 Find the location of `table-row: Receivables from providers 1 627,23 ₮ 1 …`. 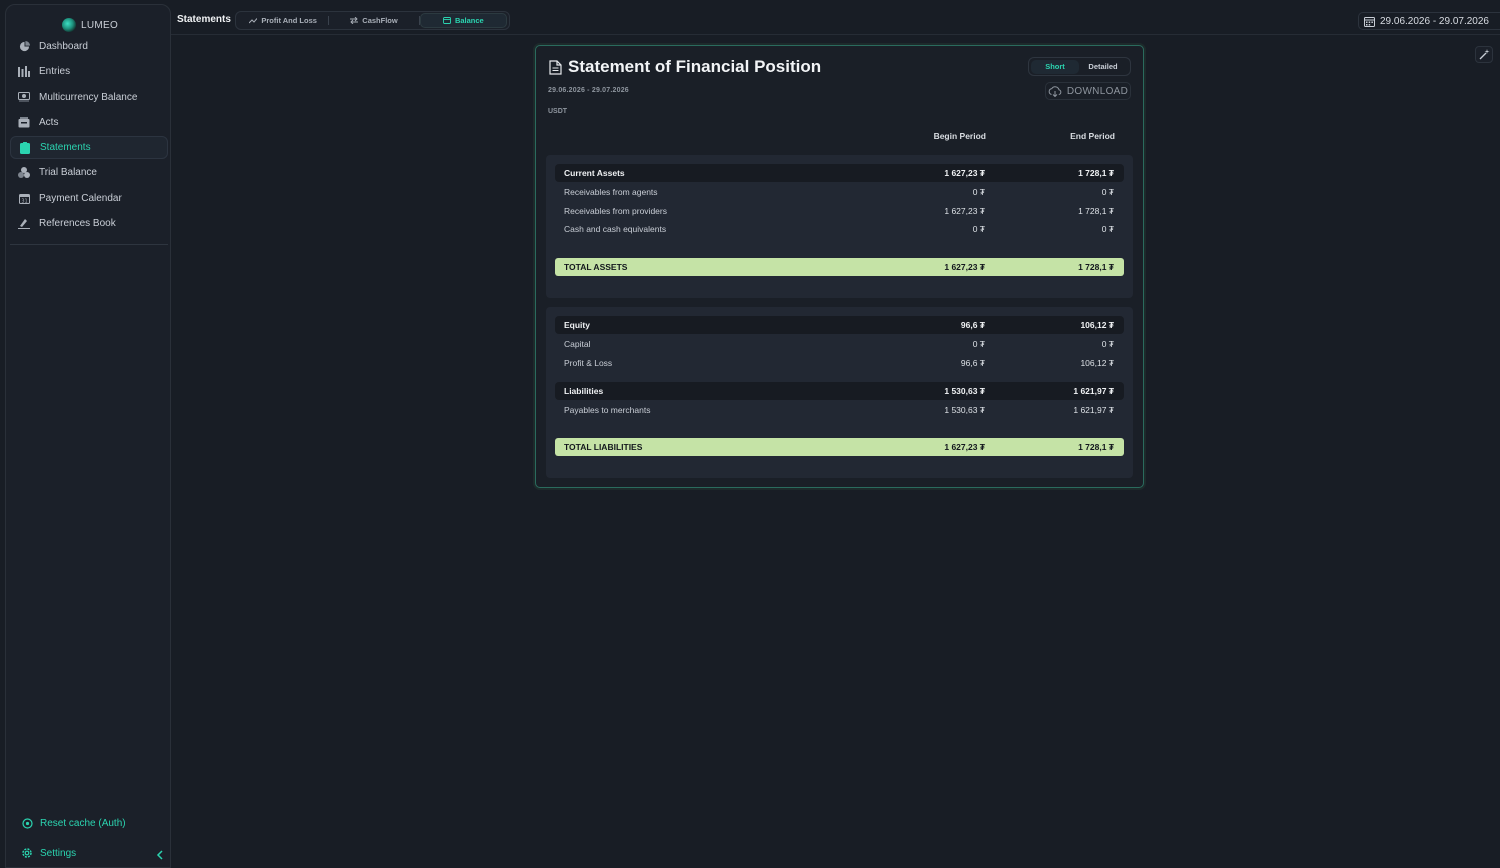

table-row: Receivables from providers 1 627,23 ₮ 1 … is located at coordinates (839, 210).